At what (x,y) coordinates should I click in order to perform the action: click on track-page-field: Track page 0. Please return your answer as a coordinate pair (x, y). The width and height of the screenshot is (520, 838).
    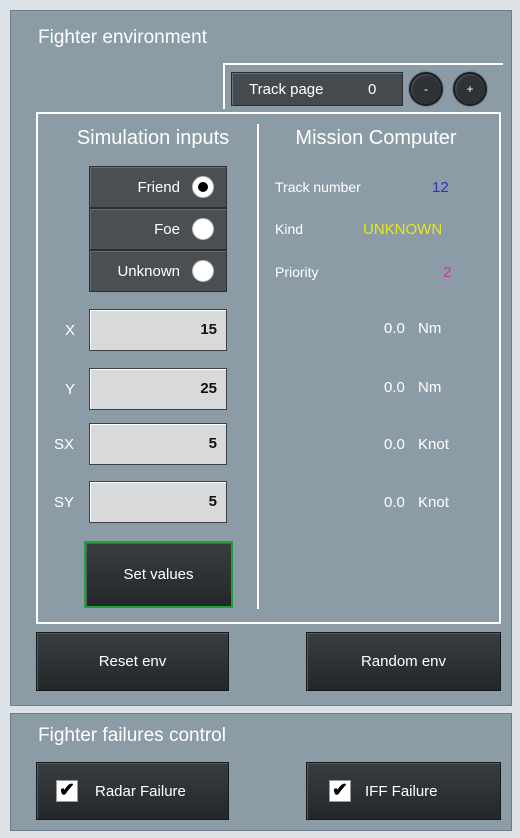
    Looking at the image, I should click on (317, 89).